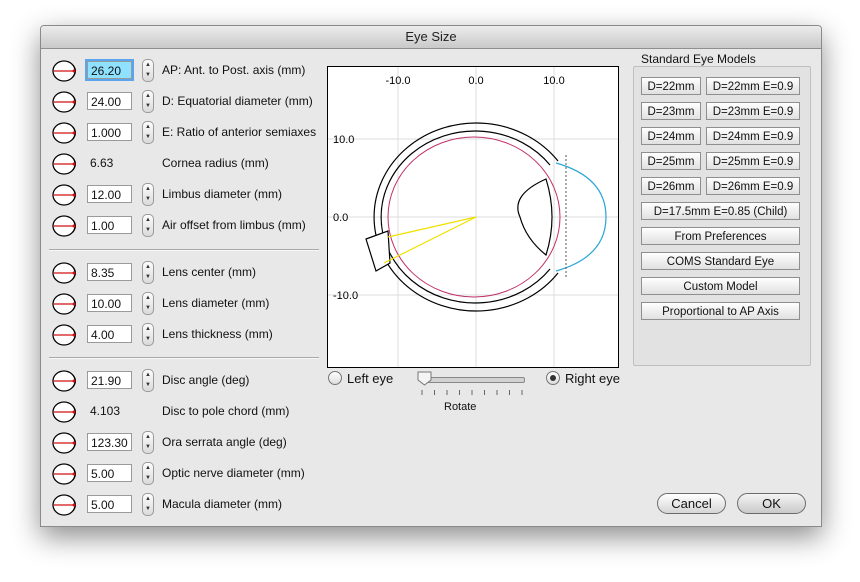 The image size is (860, 582). I want to click on lens-center-icon, so click(64, 273).